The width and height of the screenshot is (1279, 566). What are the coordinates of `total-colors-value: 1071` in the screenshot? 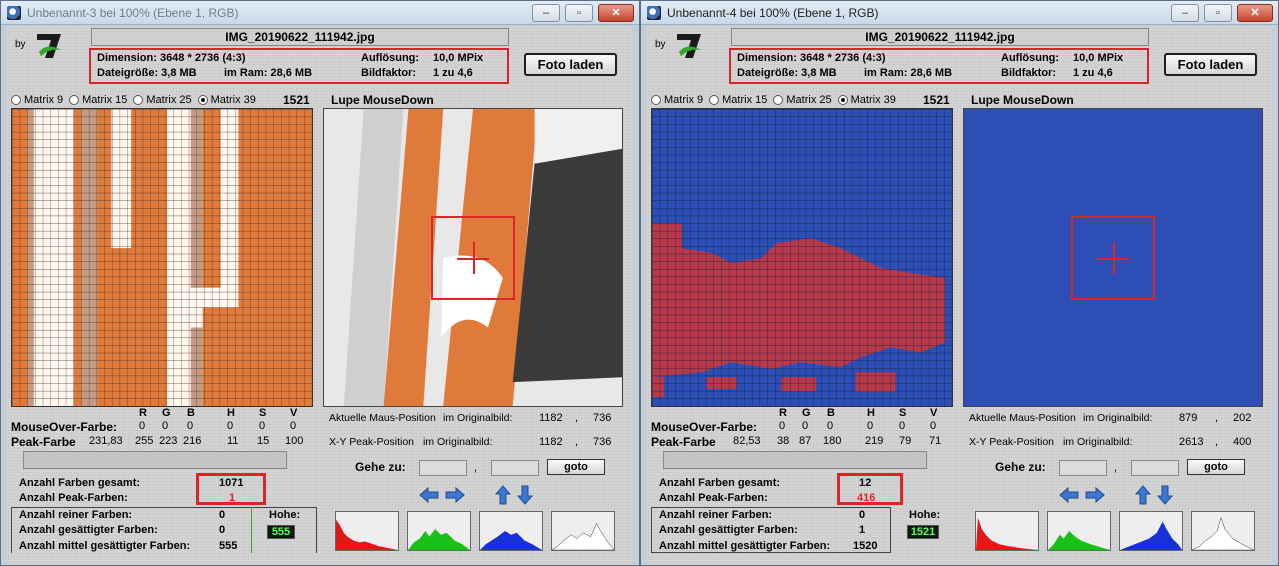 It's located at (231, 483).